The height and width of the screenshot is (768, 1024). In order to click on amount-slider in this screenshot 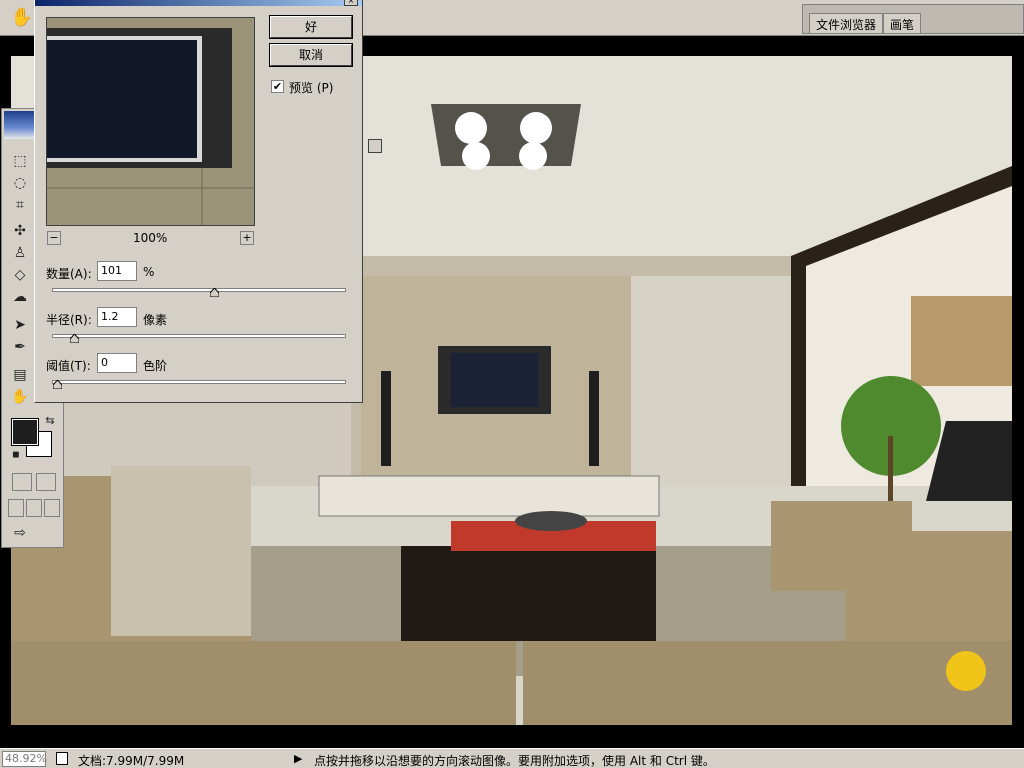, I will do `click(199, 292)`.